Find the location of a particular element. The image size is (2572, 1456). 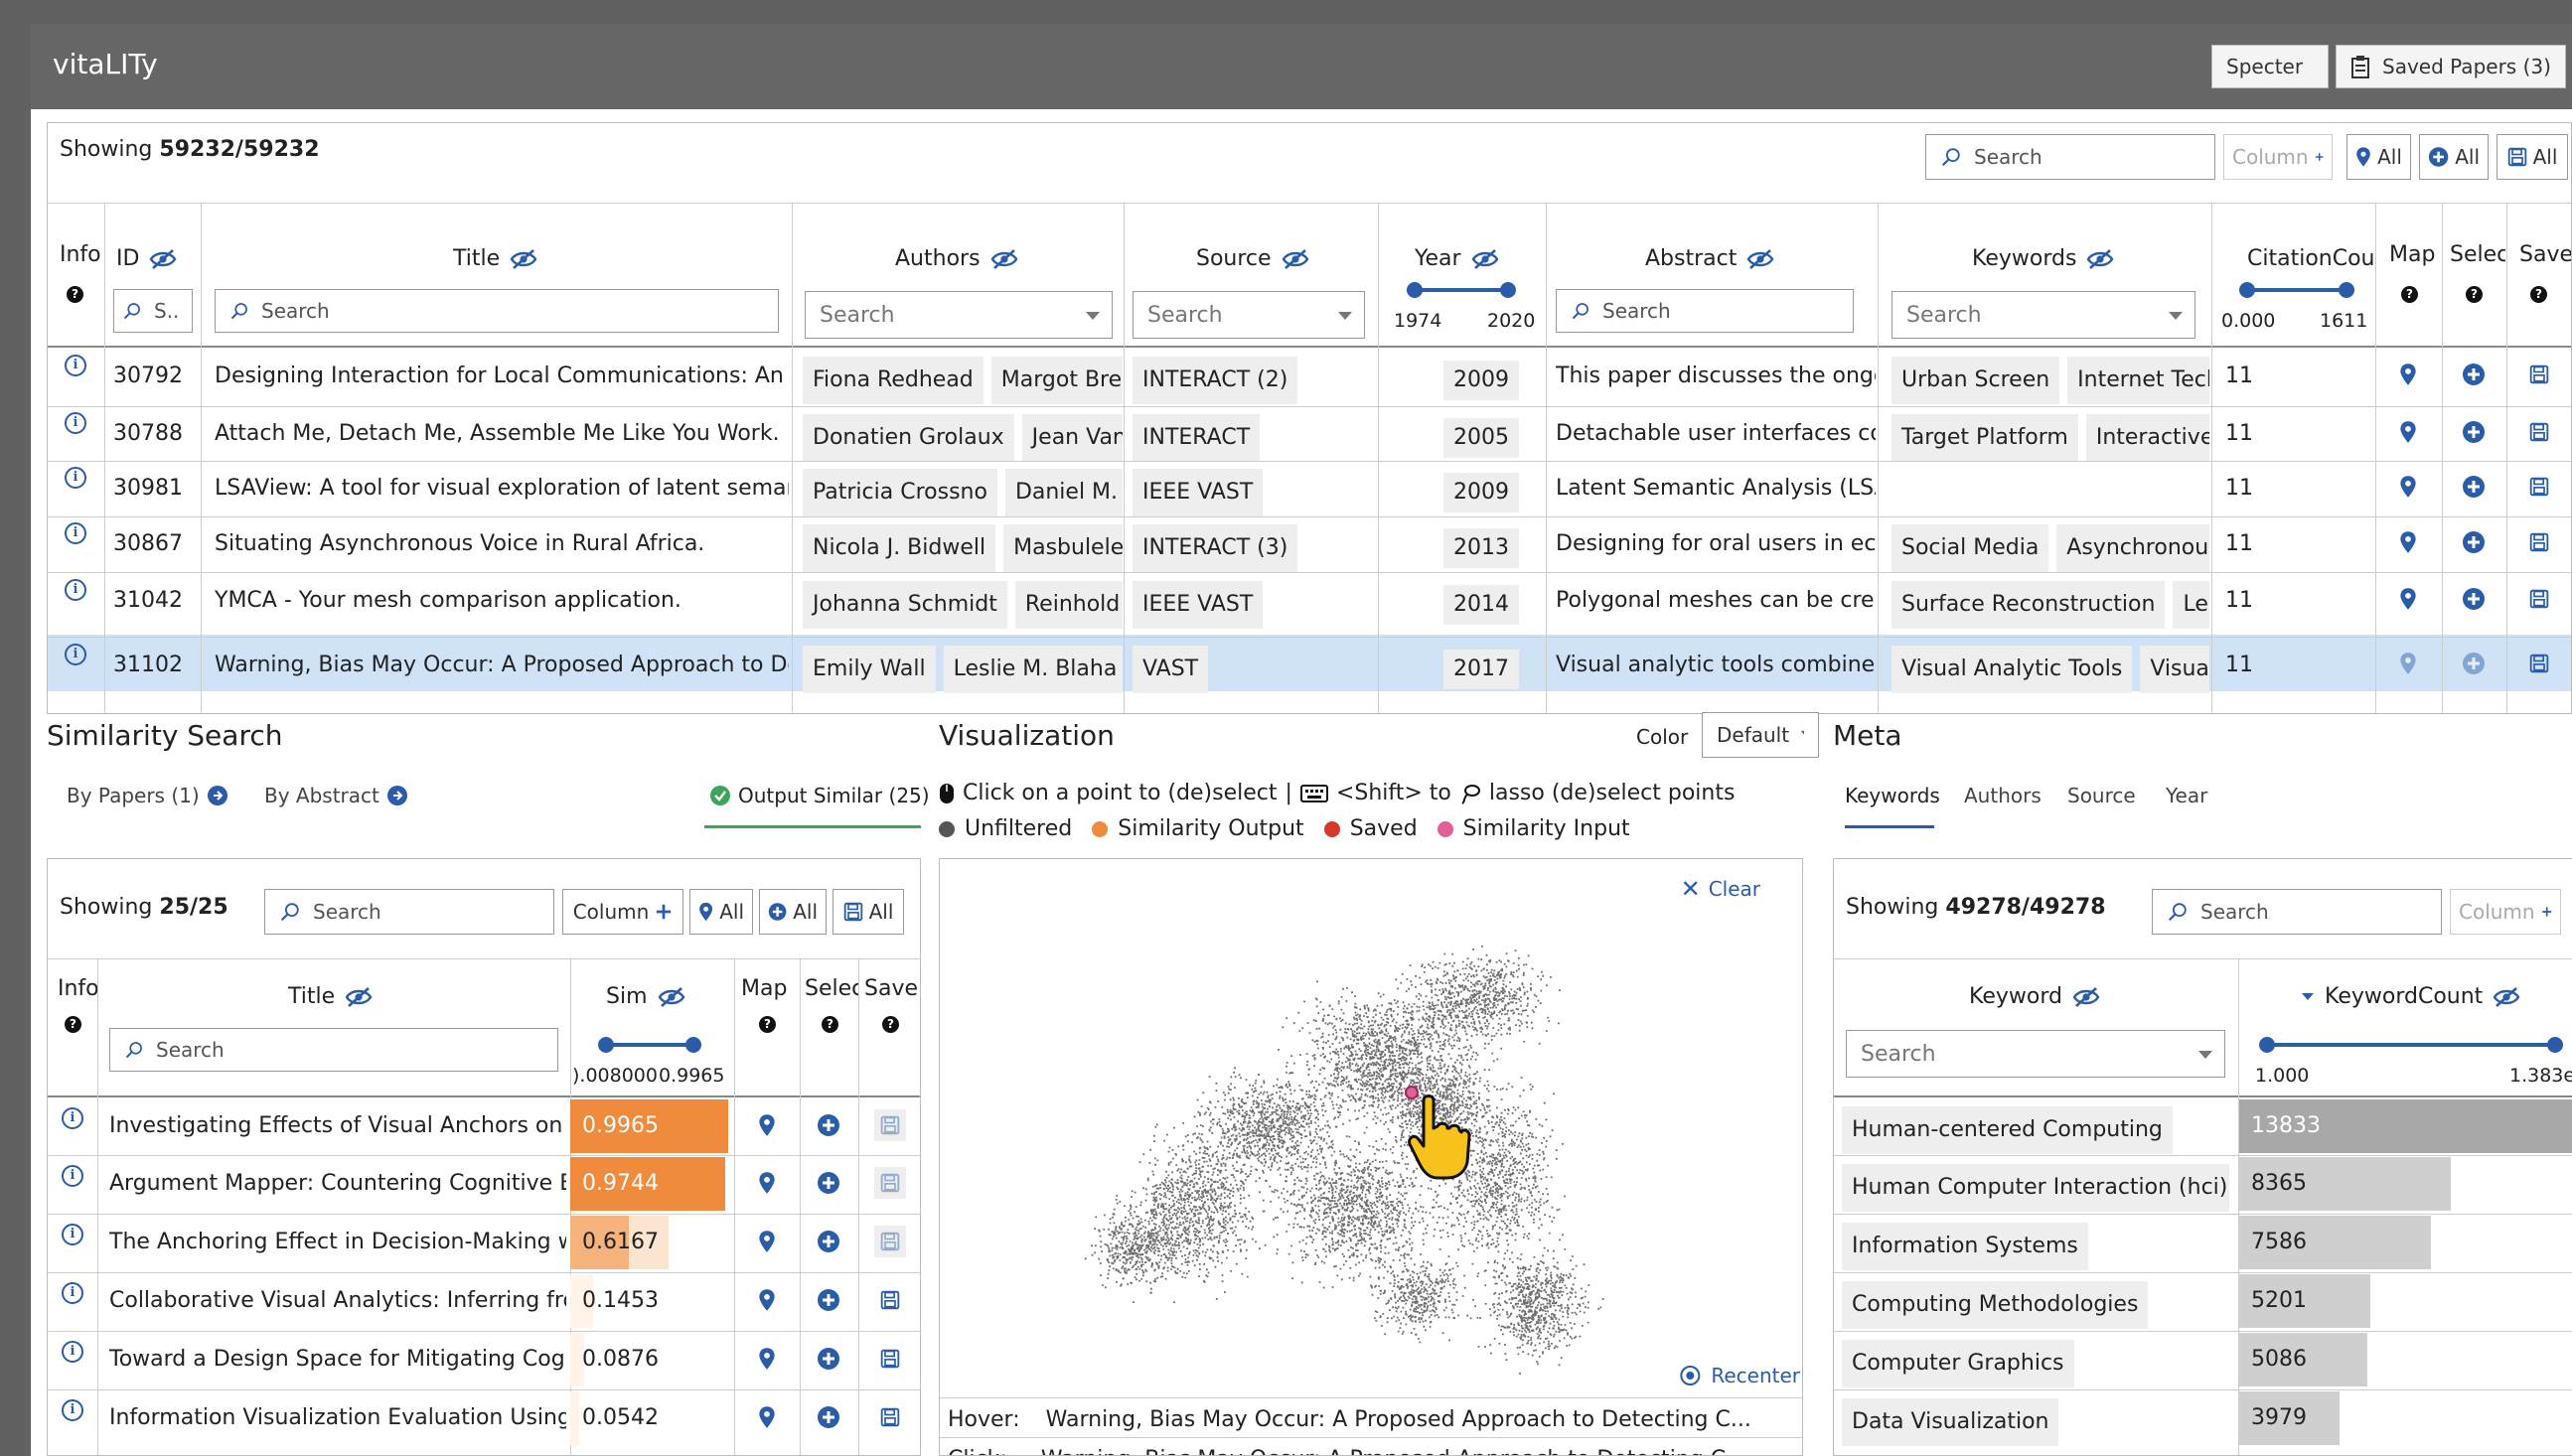

sim-range-slider is located at coordinates (649, 1045).